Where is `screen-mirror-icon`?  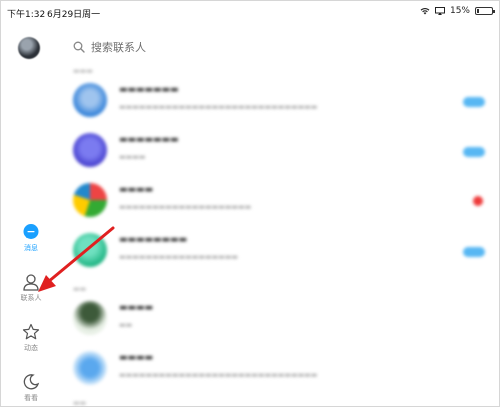
screen-mirror-icon is located at coordinates (439, 11).